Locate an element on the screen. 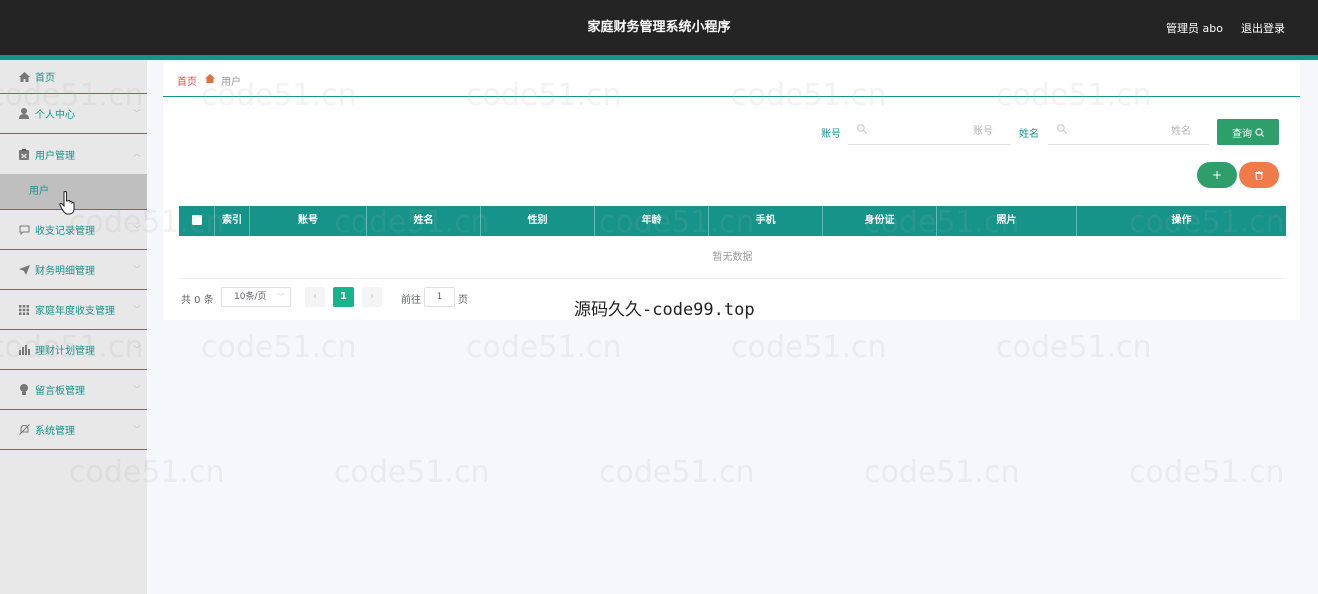 Image resolution: width=1318 pixels, height=594 pixels. chevron-up-icon: ︿ is located at coordinates (137, 153).